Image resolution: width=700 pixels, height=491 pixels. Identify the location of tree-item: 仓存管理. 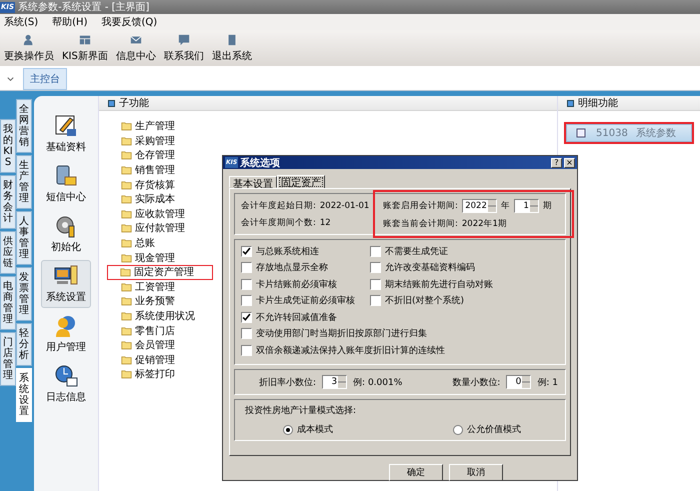
(159, 155).